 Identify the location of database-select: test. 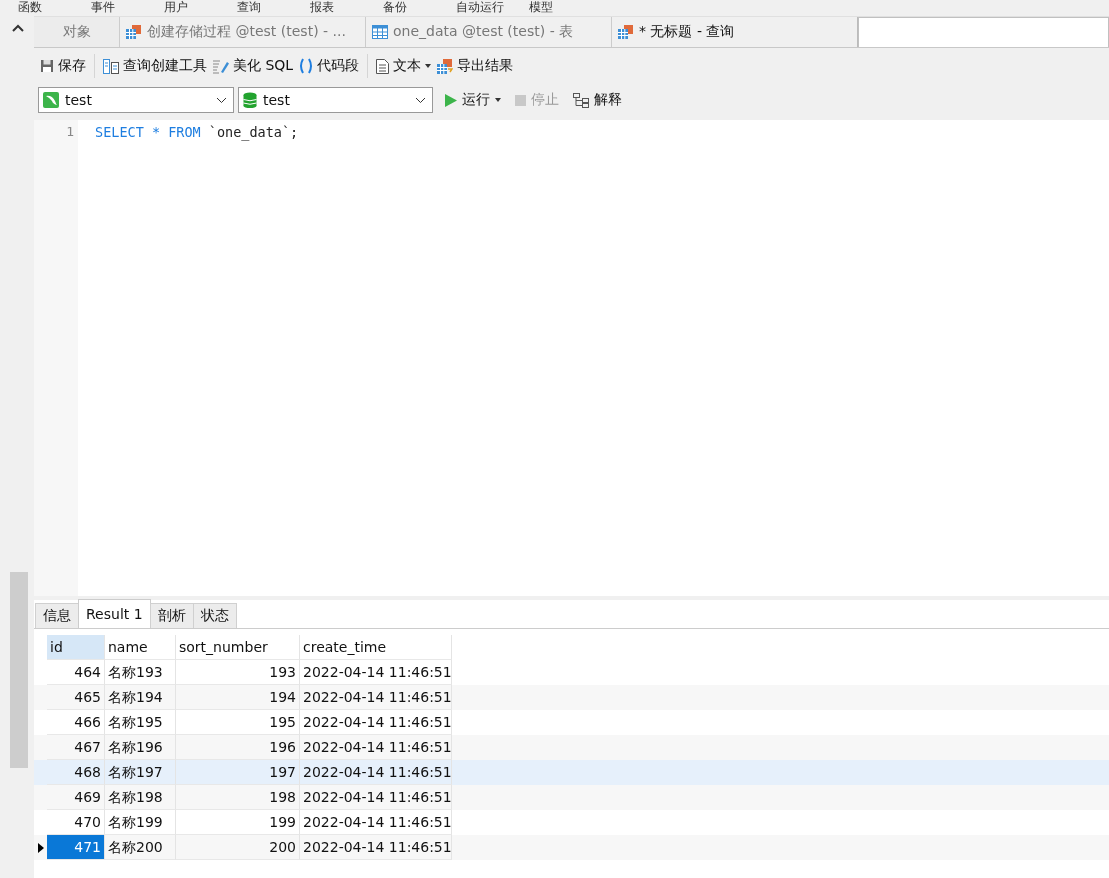
(335, 100).